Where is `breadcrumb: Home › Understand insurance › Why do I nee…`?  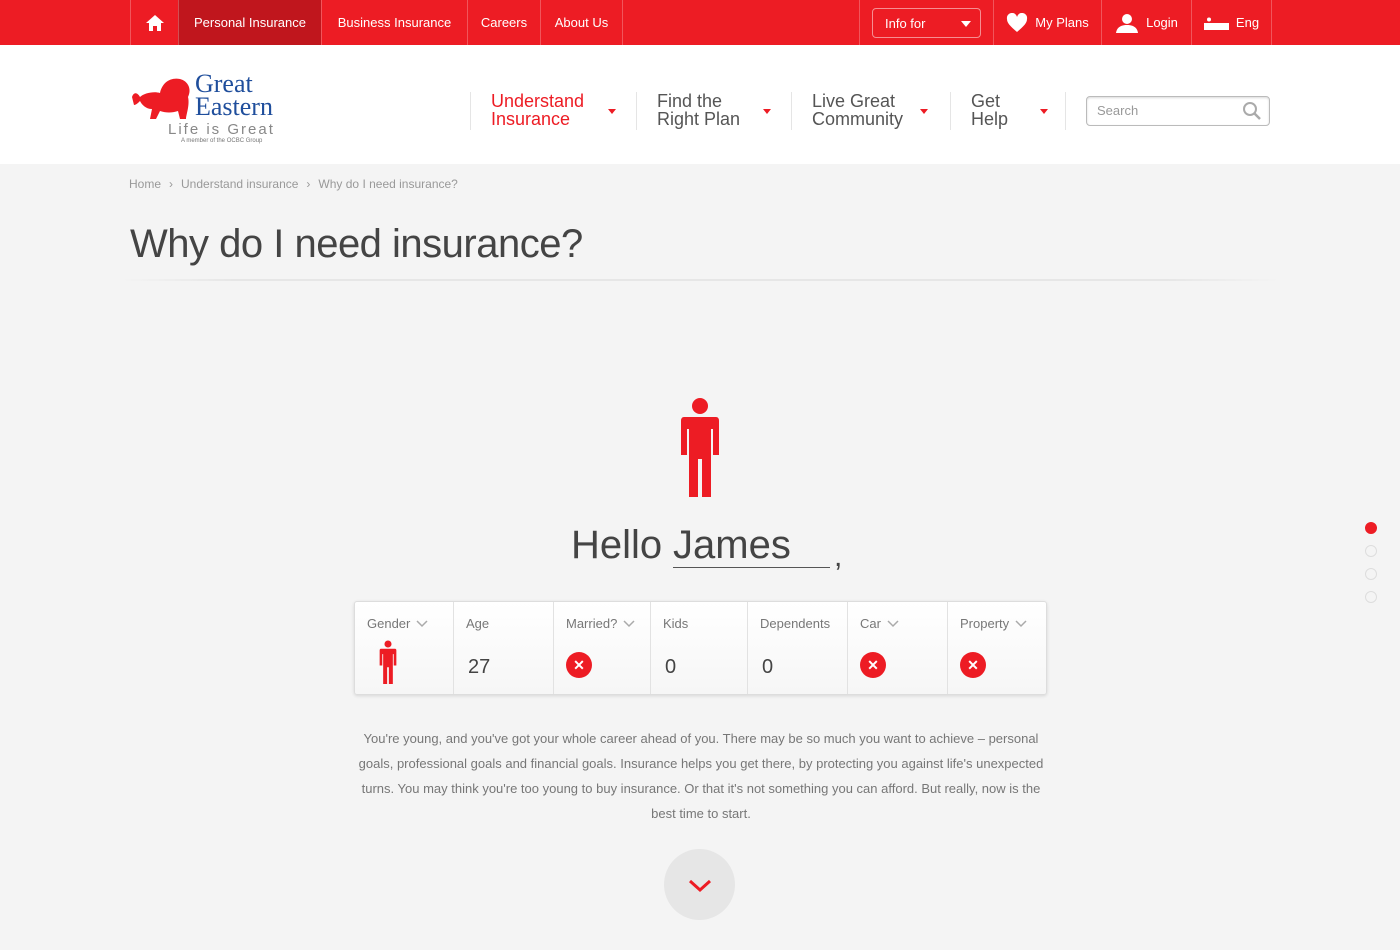
breadcrumb: Home › Understand insurance › Why do I nee… is located at coordinates (293, 184).